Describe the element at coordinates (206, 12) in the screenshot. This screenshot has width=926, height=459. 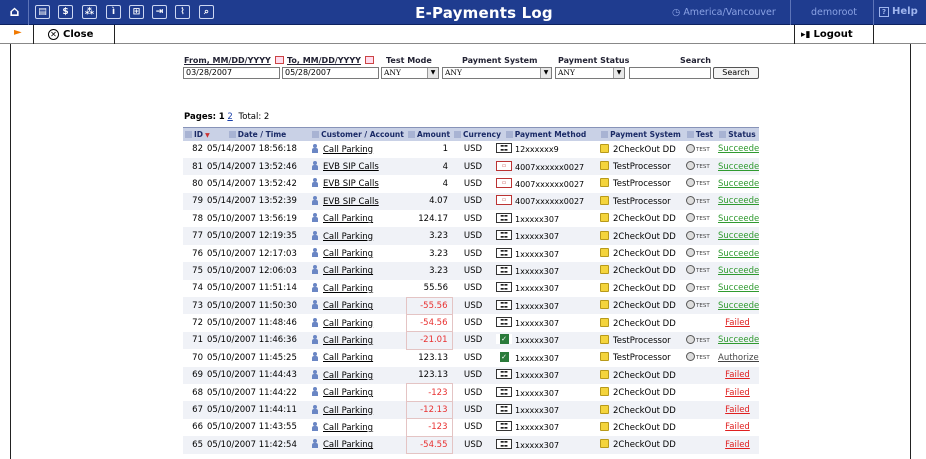
I see `search-icon: ⌕` at that location.